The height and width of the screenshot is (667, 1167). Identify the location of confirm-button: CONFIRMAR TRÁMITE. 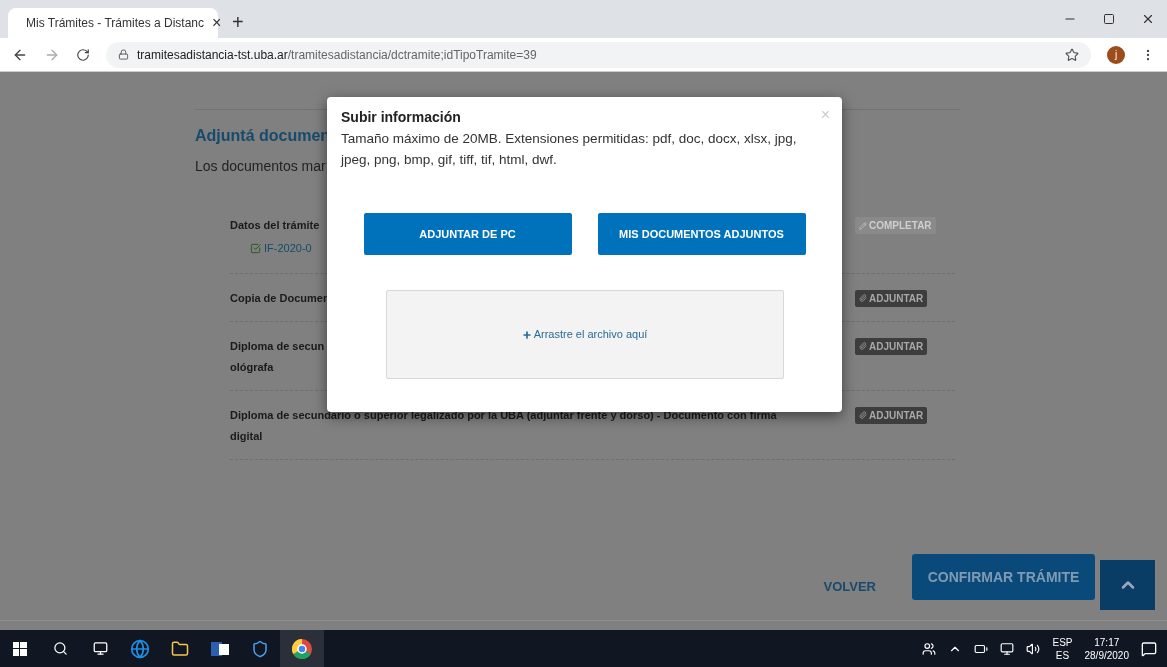
(1003, 577).